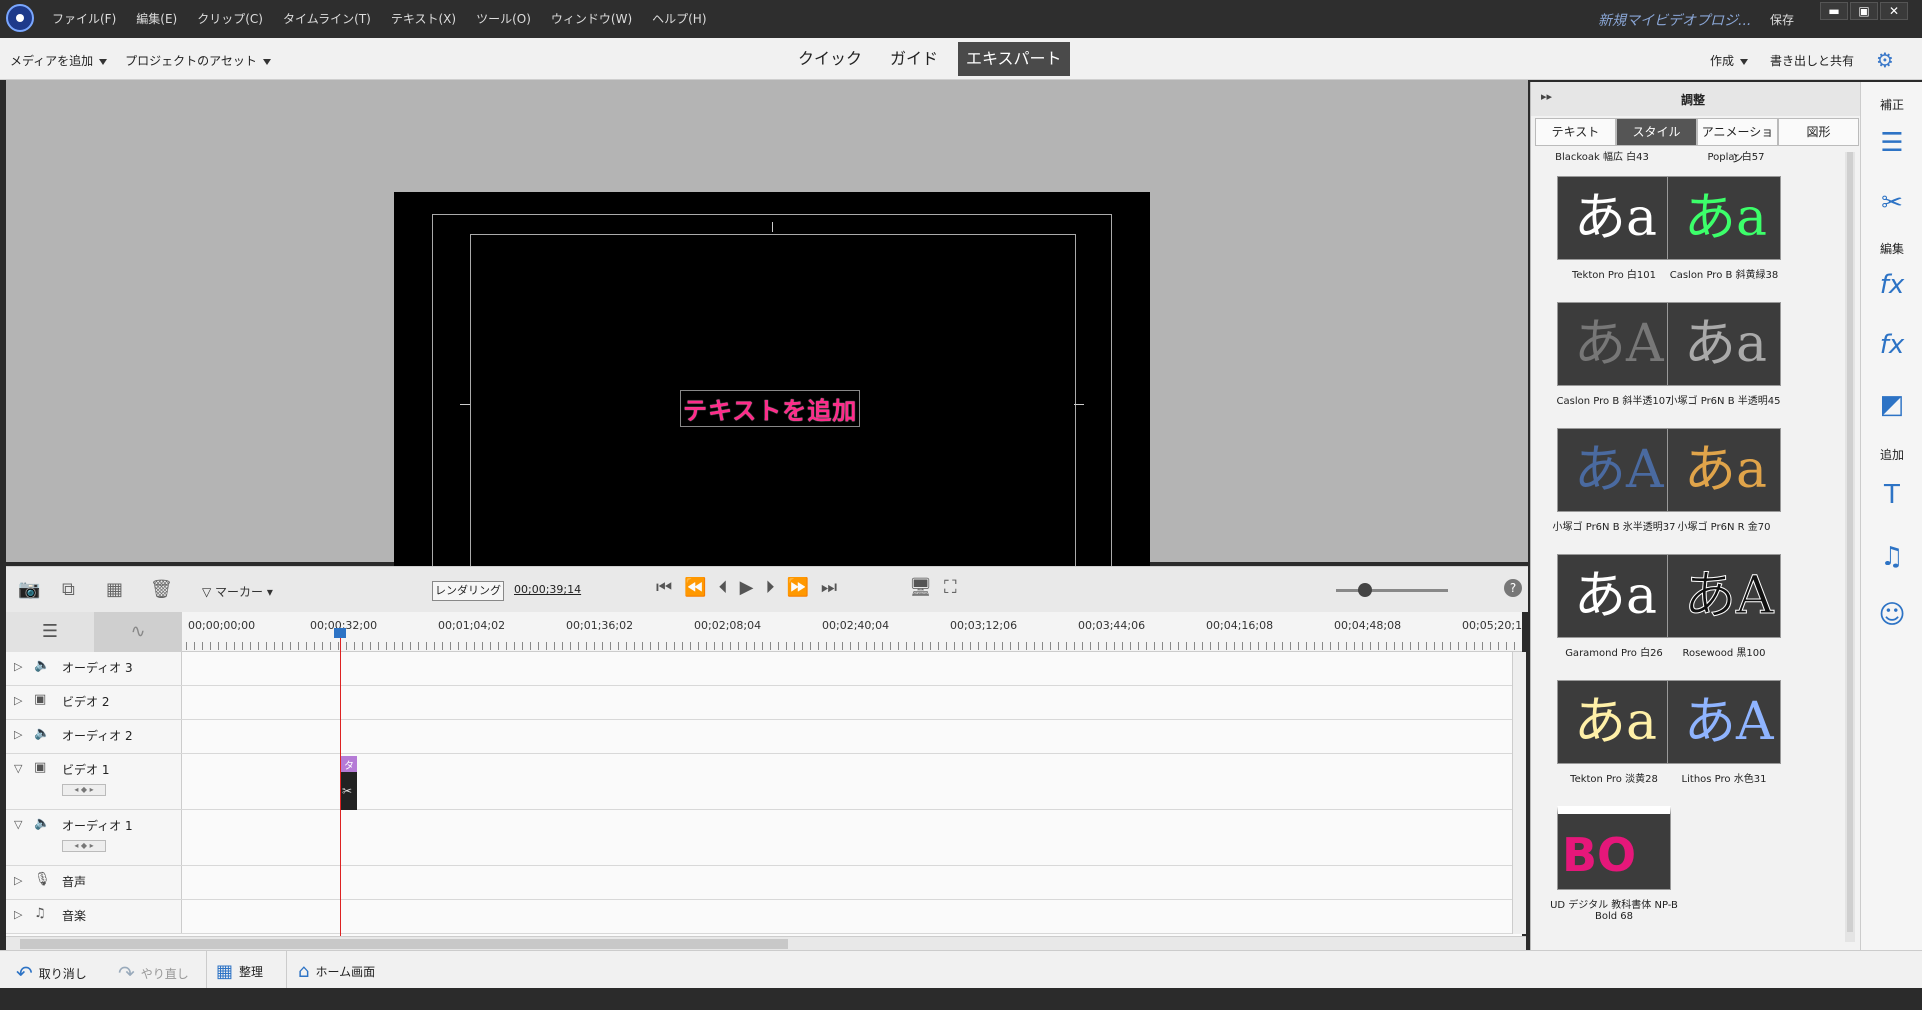  I want to click on organizer-button: ▦ 整理, so click(239, 971).